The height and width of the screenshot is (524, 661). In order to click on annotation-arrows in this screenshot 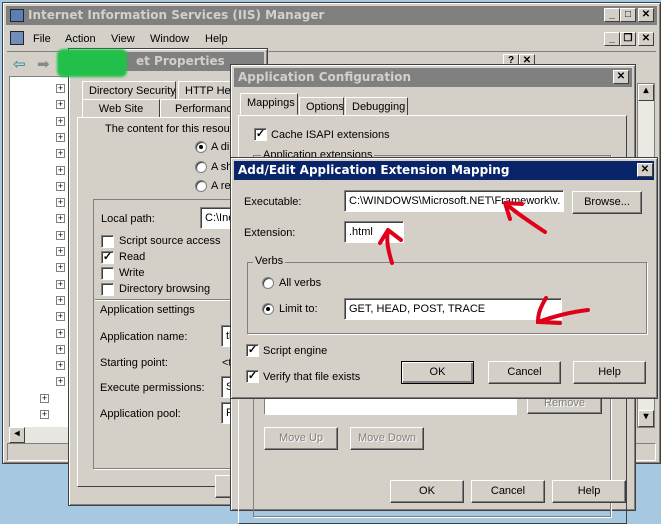, I will do `click(484, 263)`.